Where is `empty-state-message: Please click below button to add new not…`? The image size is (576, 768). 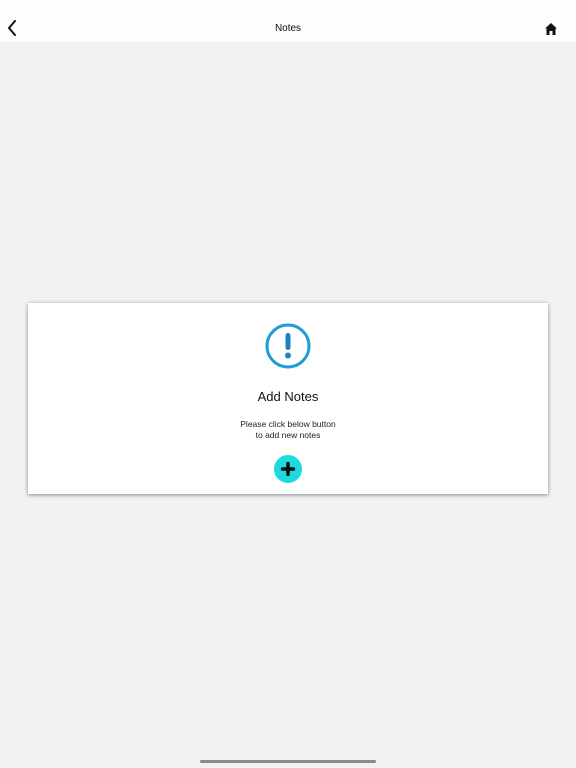
empty-state-message: Please click below button to add new not… is located at coordinates (288, 430).